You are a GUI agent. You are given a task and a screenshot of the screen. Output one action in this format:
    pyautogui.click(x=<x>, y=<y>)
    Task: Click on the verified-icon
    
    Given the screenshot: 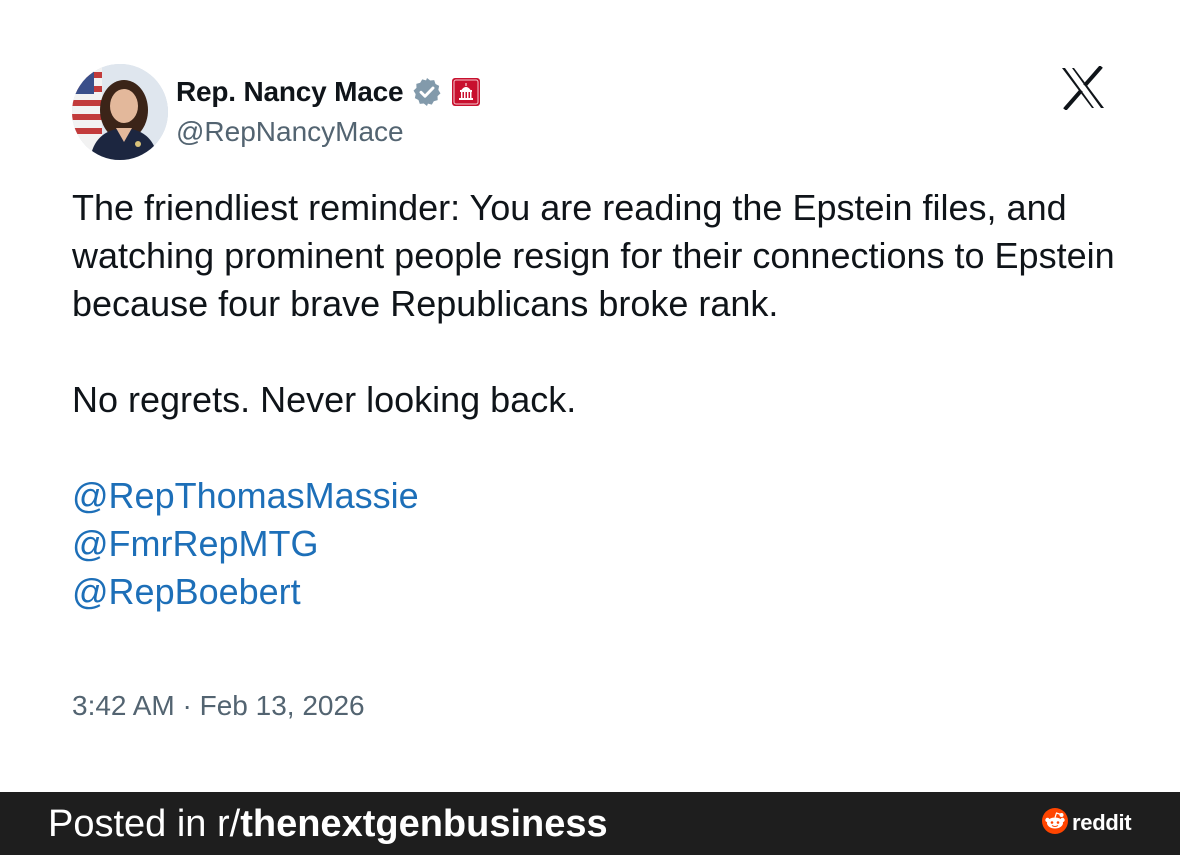 What is the action you would take?
    pyautogui.click(x=427, y=92)
    